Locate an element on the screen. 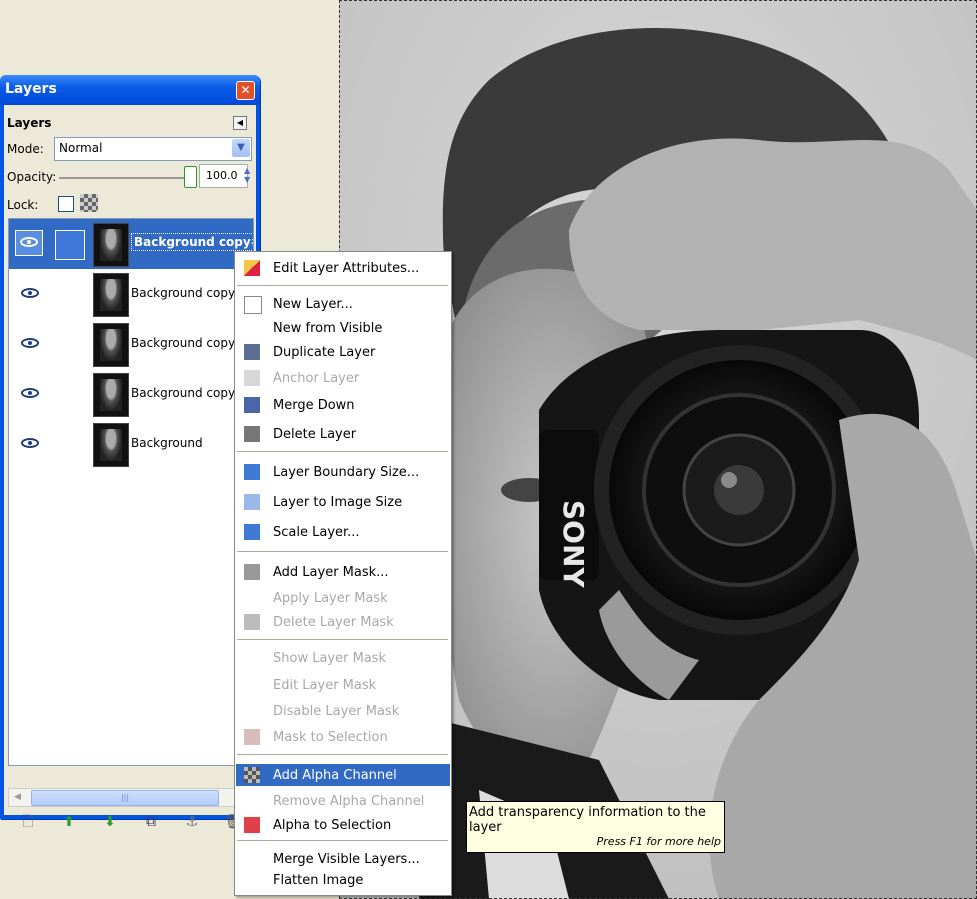 Image resolution: width=977 pixels, height=899 pixels. horizontal-scrollbar: ◀ ||| is located at coordinates (131, 797).